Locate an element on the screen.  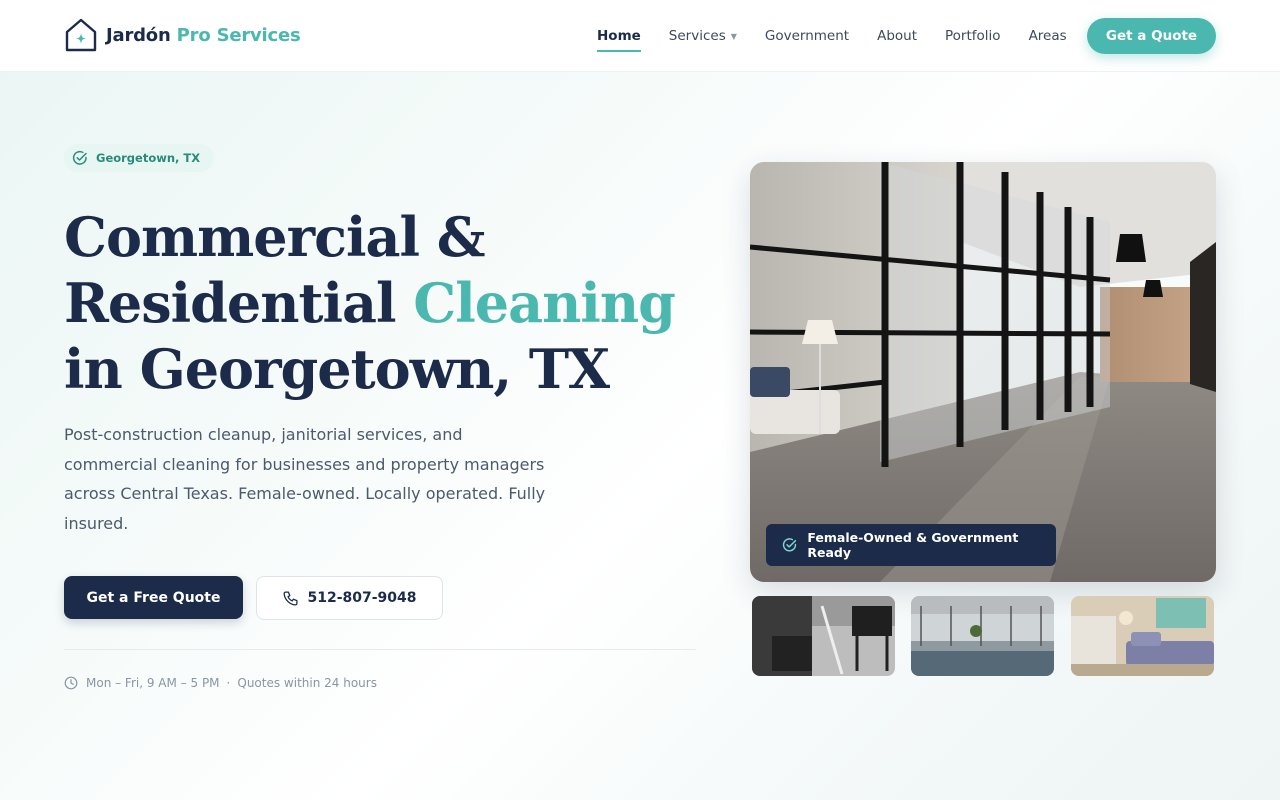
house-sparkle-icon is located at coordinates (81, 35).